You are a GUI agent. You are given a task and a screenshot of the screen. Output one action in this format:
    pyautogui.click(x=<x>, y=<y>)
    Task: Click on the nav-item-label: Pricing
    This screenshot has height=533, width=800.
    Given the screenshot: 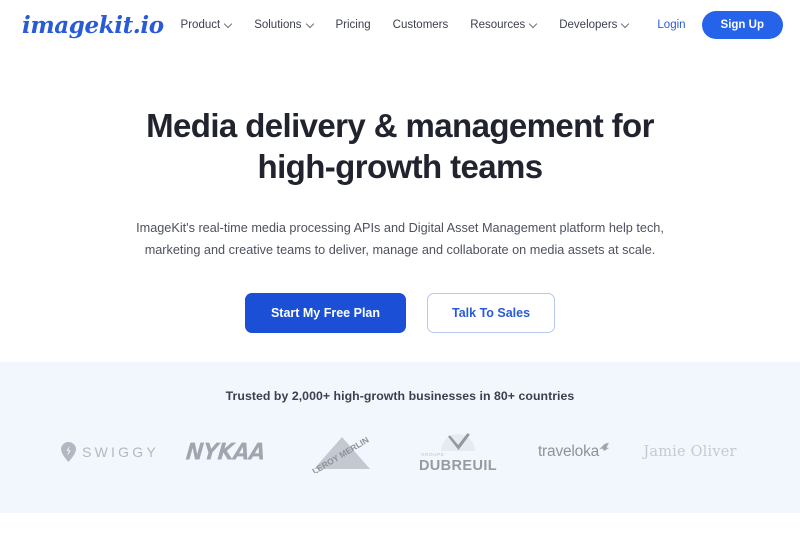 What is the action you would take?
    pyautogui.click(x=353, y=25)
    